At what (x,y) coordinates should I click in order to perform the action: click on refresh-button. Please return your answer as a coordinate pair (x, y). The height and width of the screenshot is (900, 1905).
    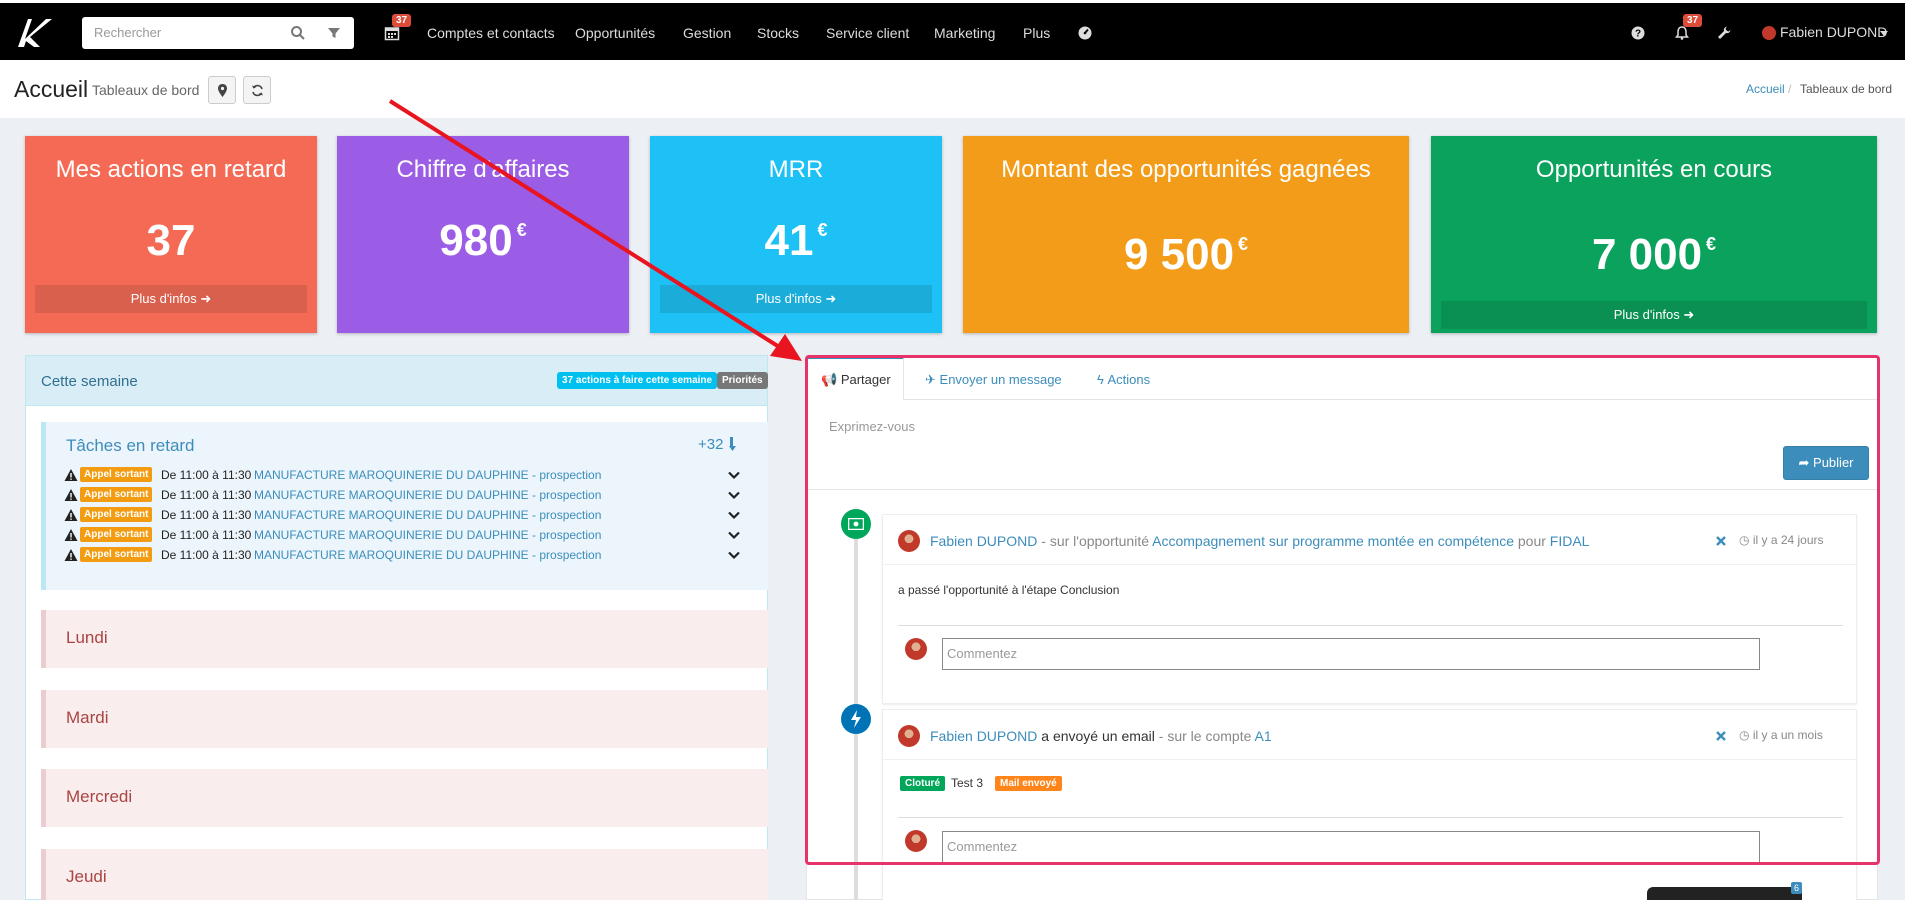
    Looking at the image, I should click on (257, 90).